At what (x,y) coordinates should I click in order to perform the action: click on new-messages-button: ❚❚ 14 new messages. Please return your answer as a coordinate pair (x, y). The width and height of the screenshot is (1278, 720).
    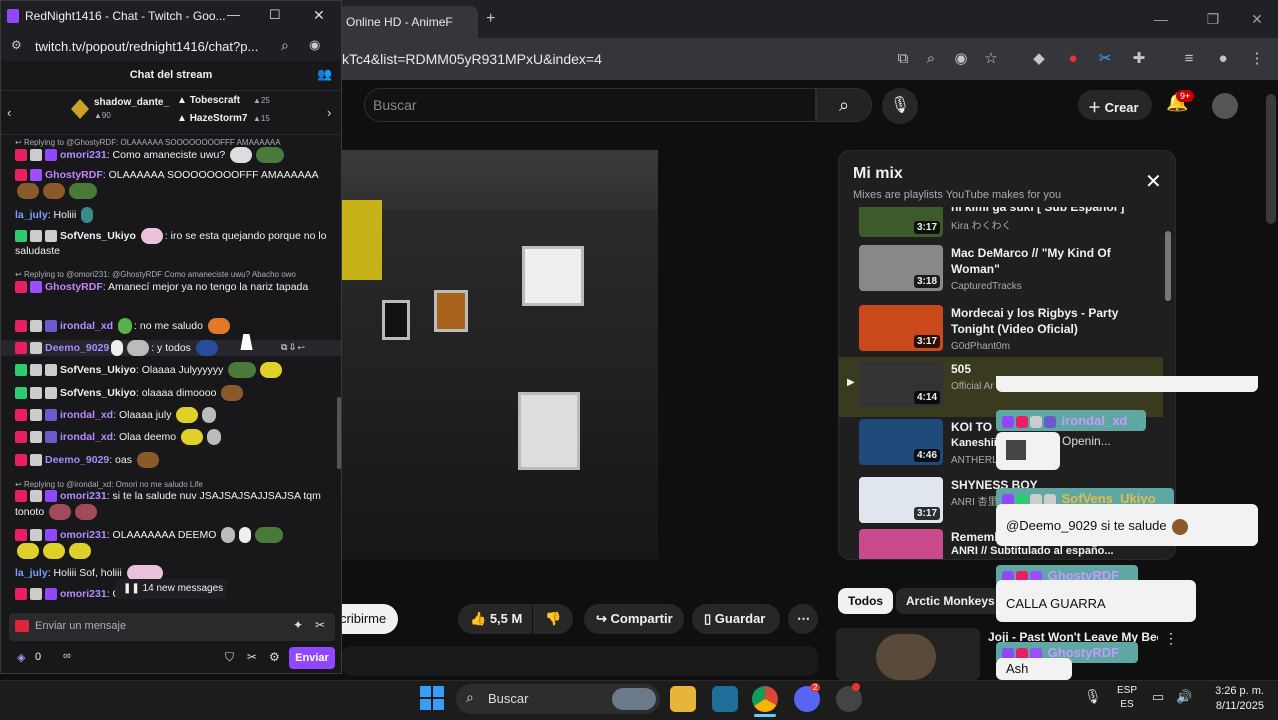
    Looking at the image, I should click on (171, 589).